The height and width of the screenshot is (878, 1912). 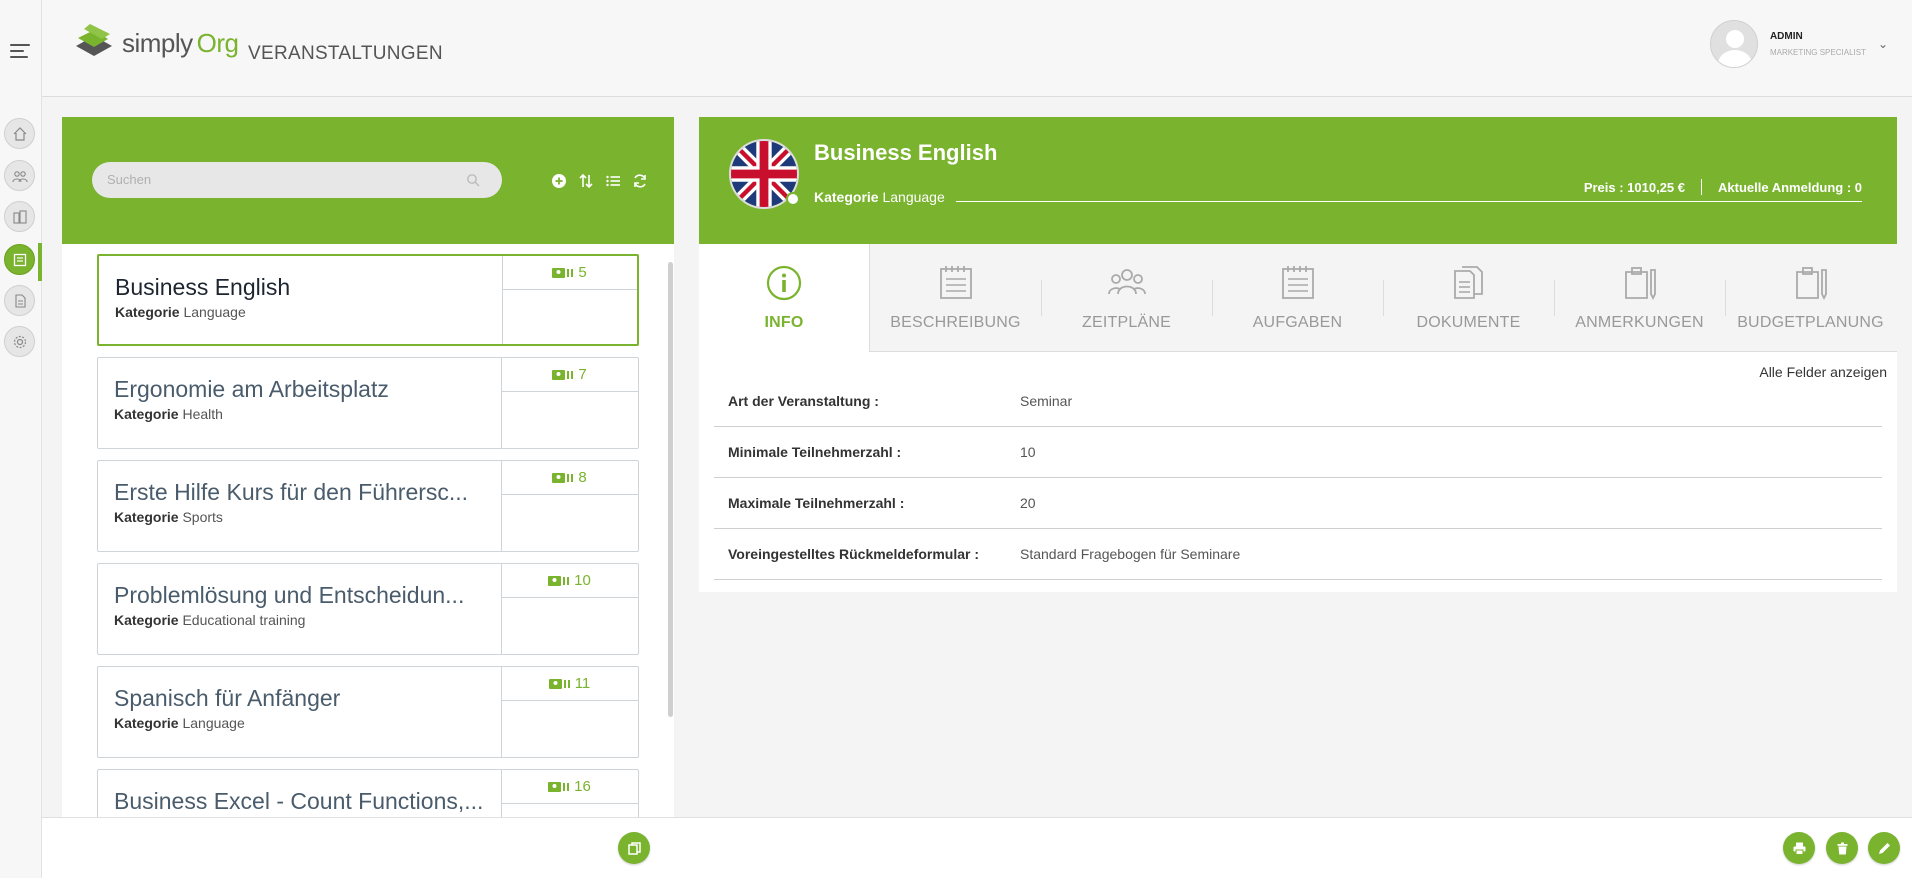 I want to click on tab-budgetplanung: BUDGETPLANUNG, so click(x=1810, y=298).